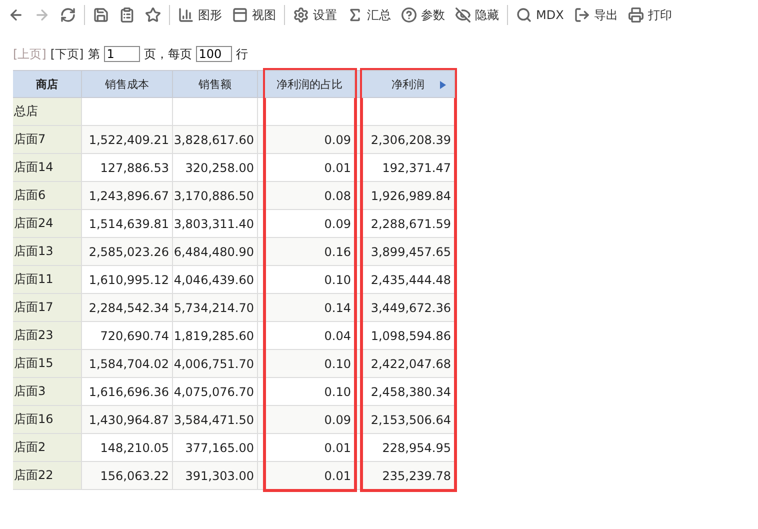  I want to click on eye-off-icon, so click(463, 15).